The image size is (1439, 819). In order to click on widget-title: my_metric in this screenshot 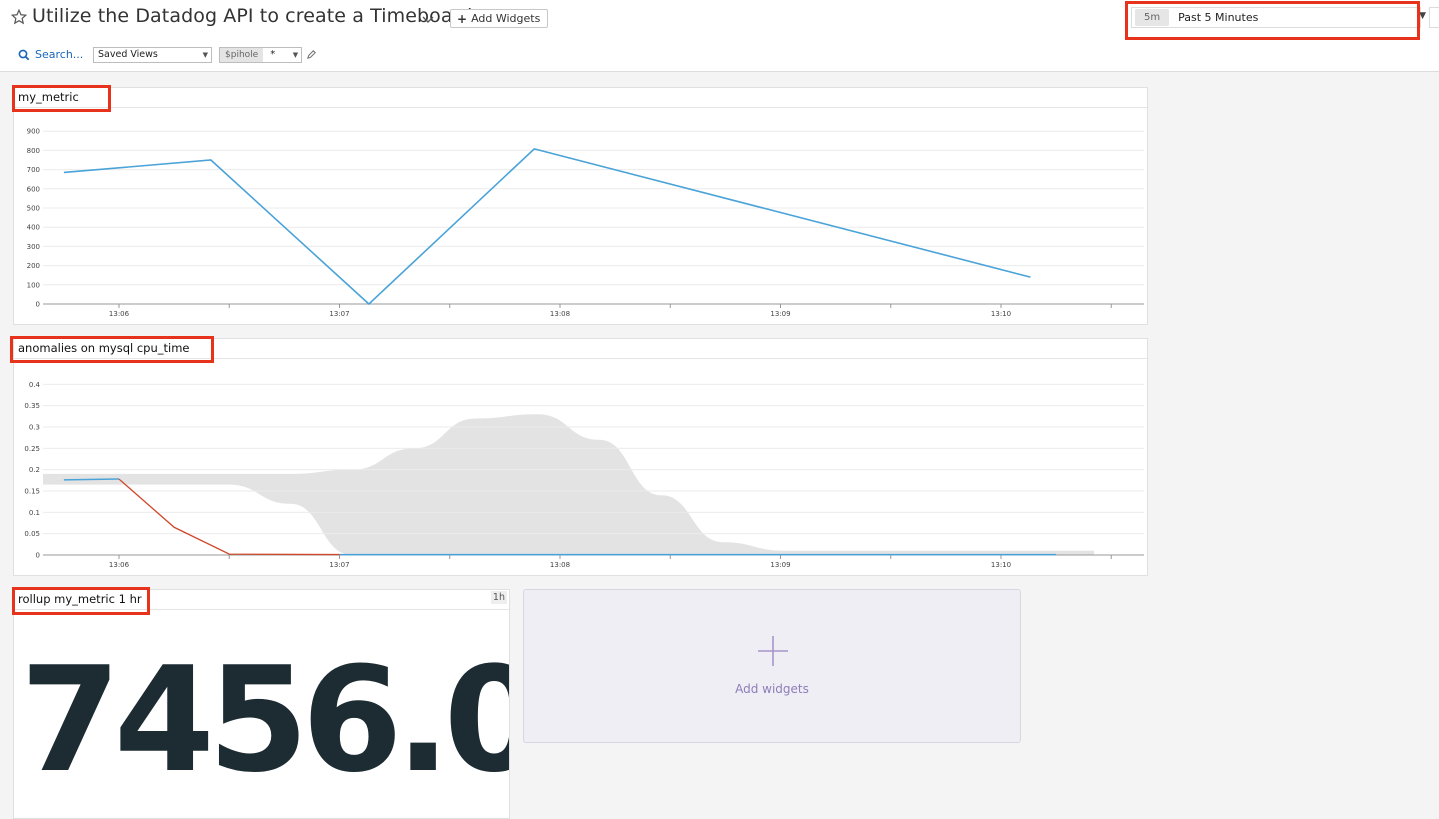, I will do `click(48, 97)`.